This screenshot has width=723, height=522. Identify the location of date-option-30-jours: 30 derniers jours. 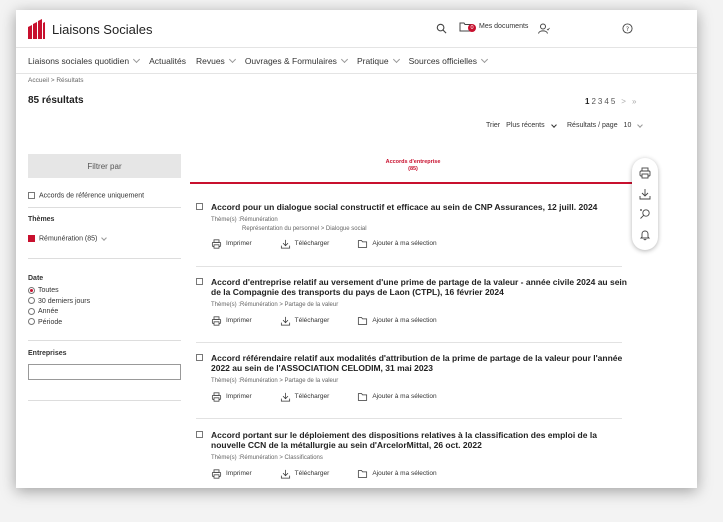
(59, 302).